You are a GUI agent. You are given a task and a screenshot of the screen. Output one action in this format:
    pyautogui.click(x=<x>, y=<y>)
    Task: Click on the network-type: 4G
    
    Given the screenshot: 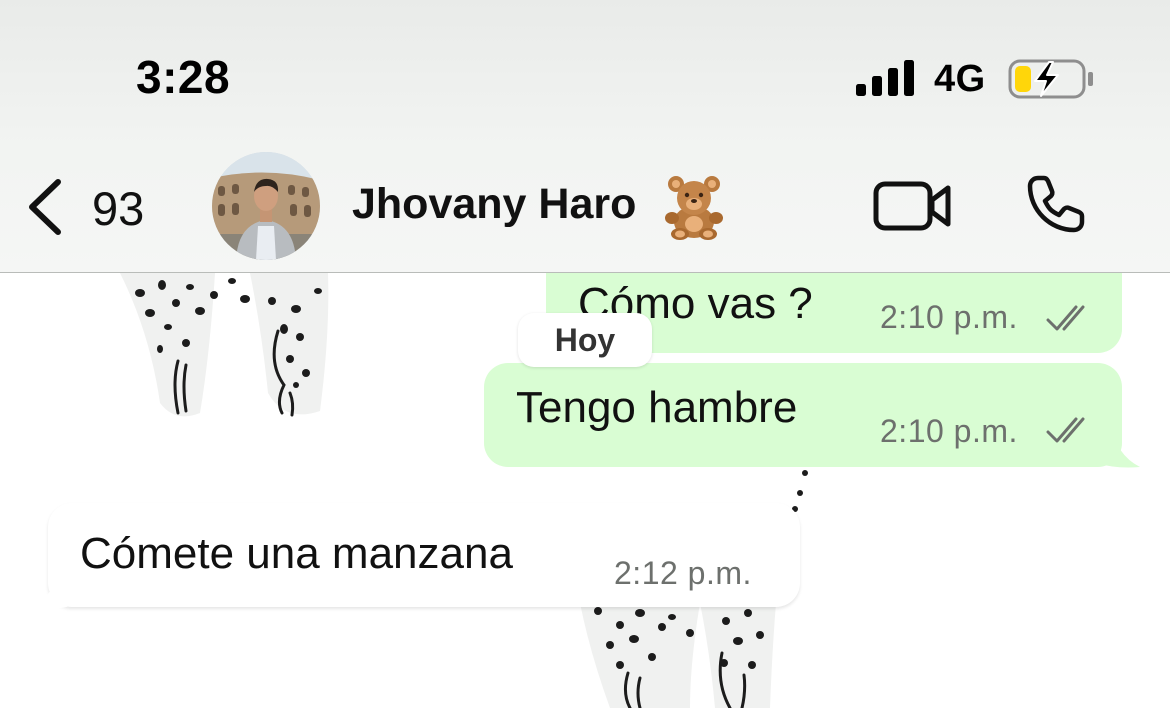 What is the action you would take?
    pyautogui.click(x=960, y=79)
    